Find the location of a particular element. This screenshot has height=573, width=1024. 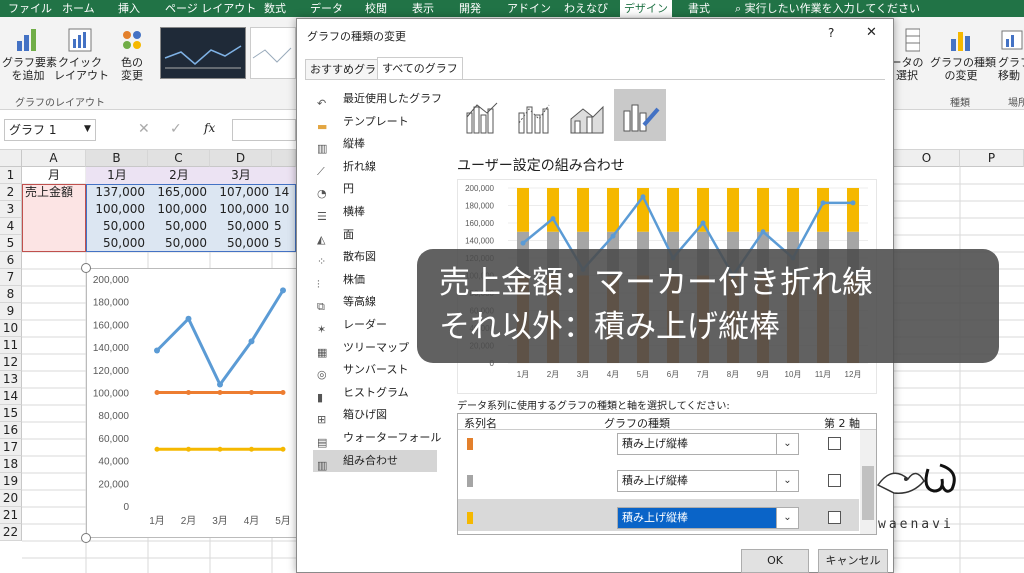

chart-style-thumb-dark is located at coordinates (203, 53).